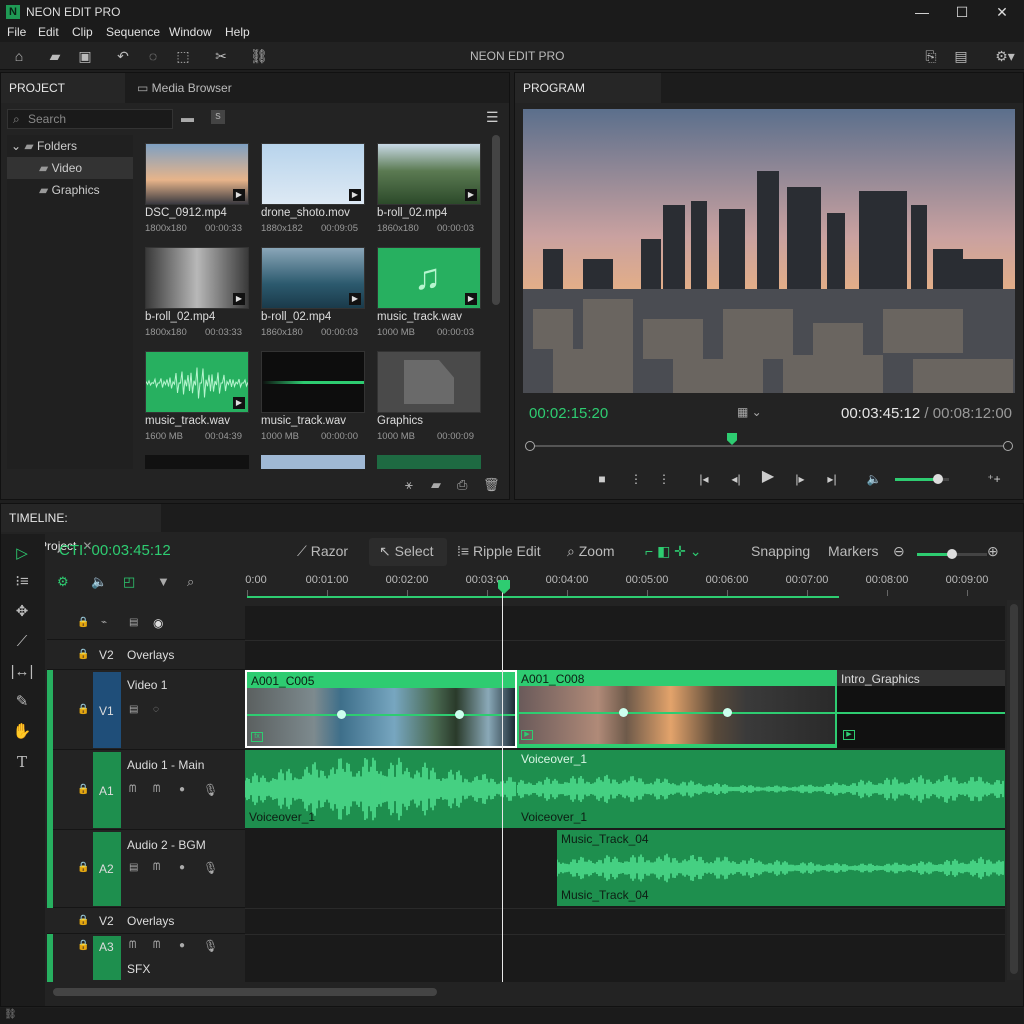  Describe the element at coordinates (436, 485) in the screenshot. I see `folder-icon: ▰` at that location.